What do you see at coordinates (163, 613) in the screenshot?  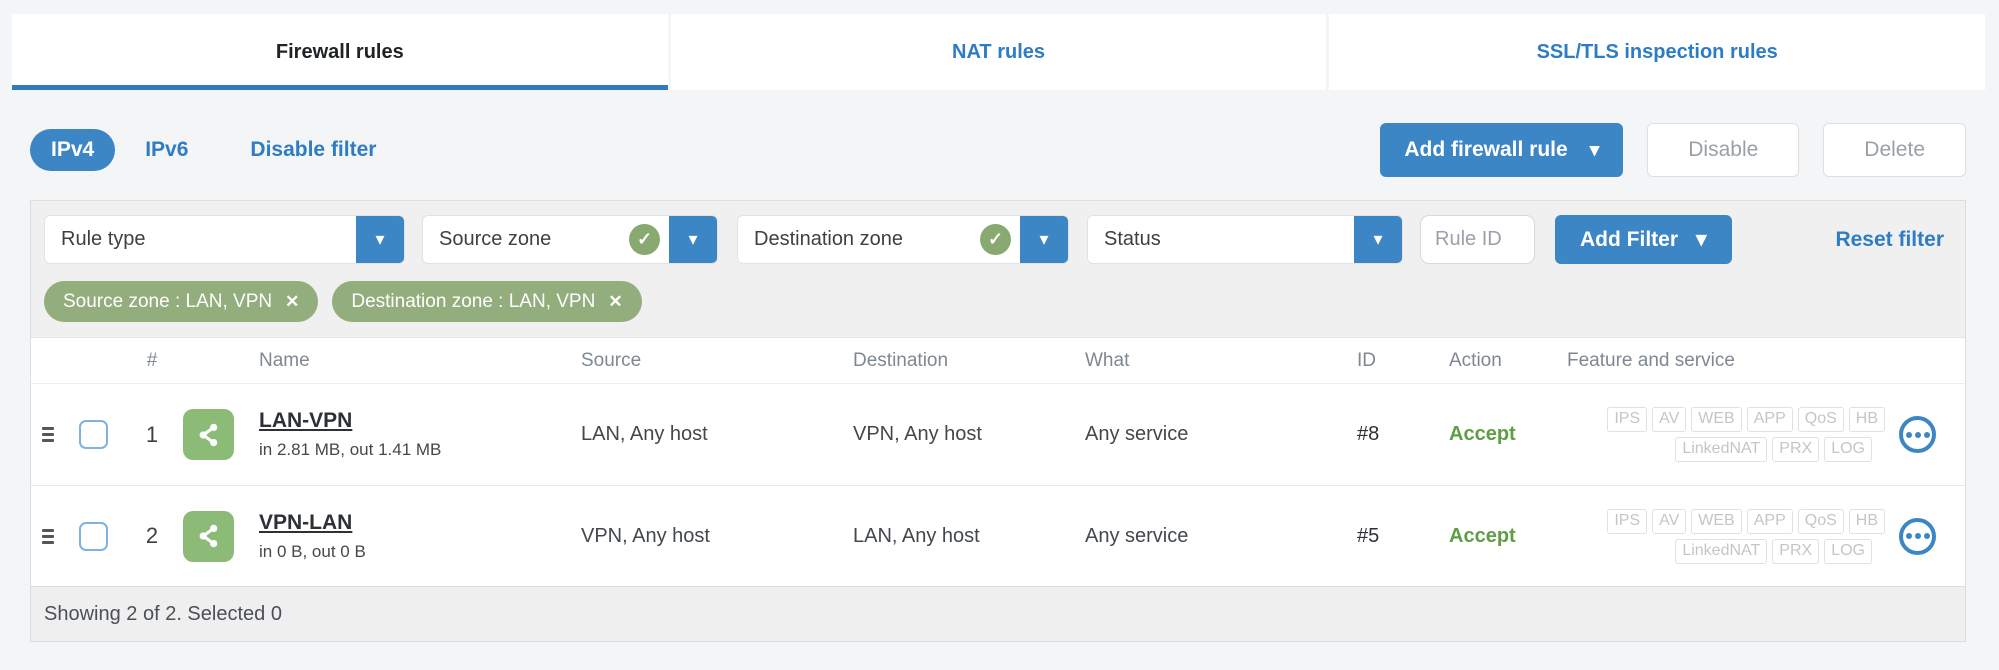 I see `showing-summary: Showing 2 of 2. Selected 0` at bounding box center [163, 613].